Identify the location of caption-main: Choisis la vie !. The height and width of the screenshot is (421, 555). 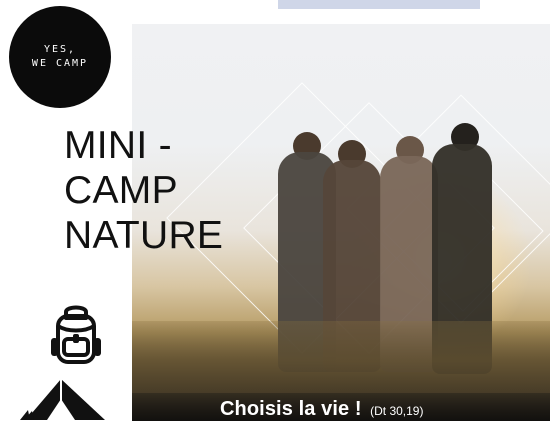
(291, 409).